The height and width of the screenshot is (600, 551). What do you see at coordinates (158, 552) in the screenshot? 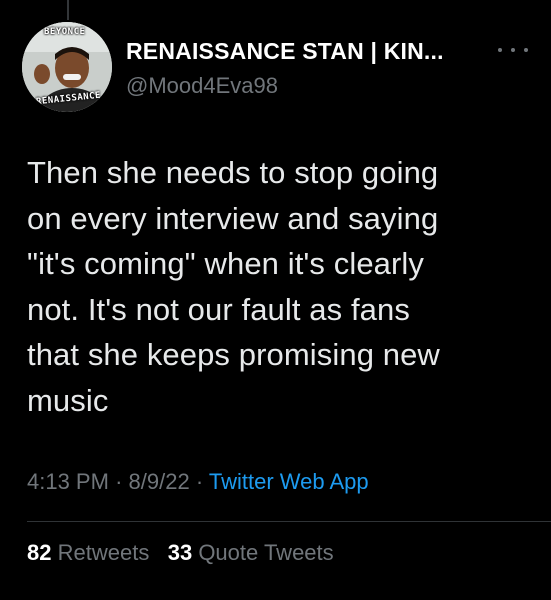
I see `stats-gap` at bounding box center [158, 552].